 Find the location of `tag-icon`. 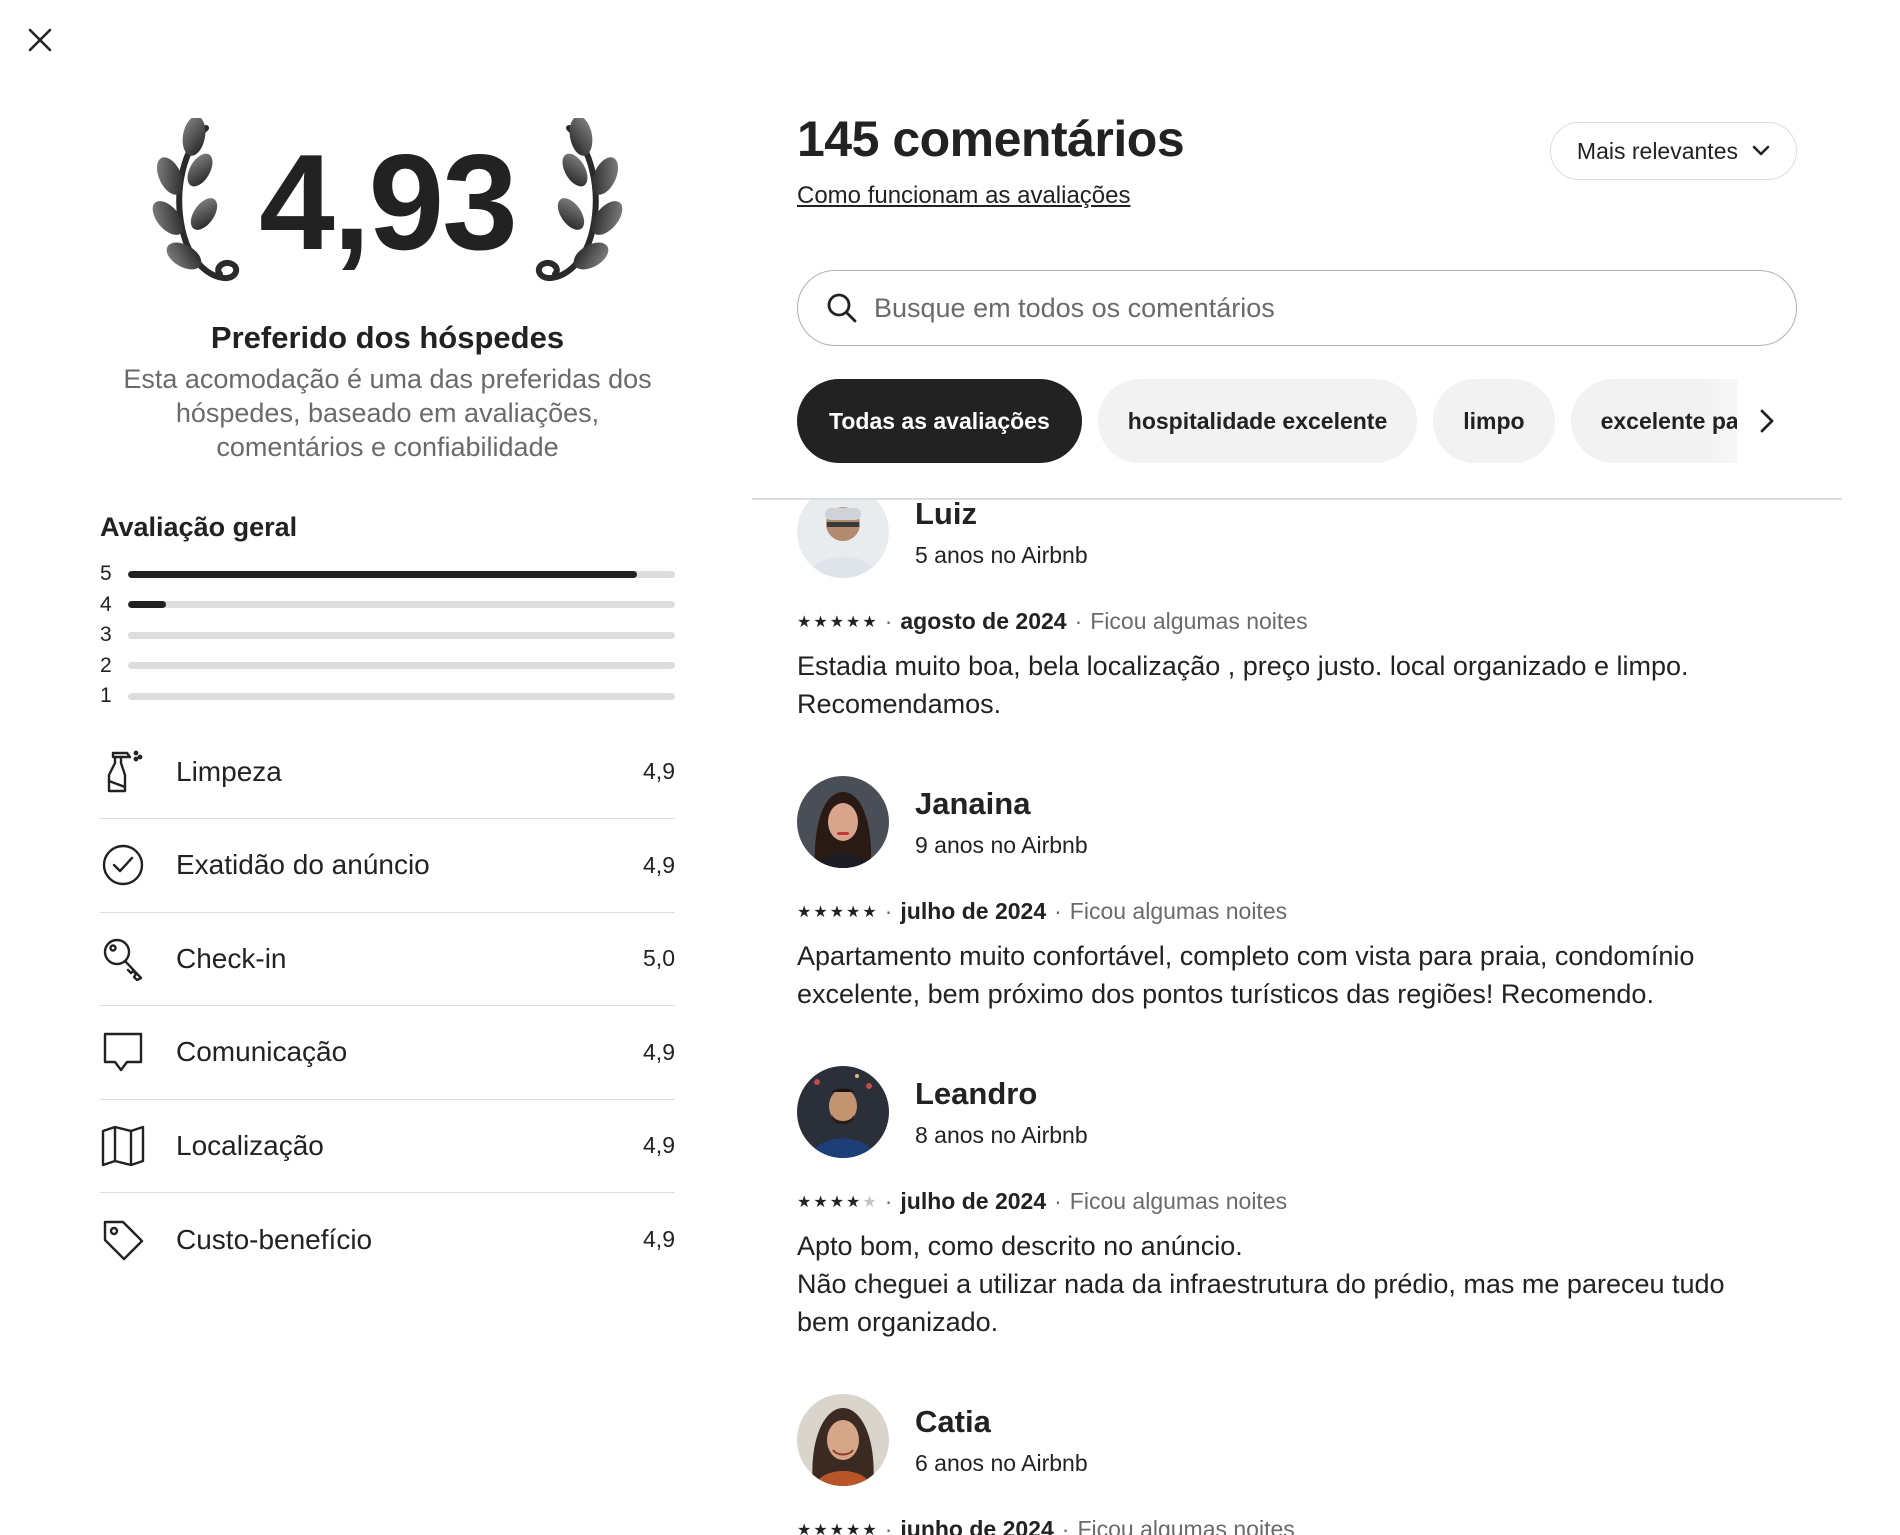

tag-icon is located at coordinates (123, 1240).